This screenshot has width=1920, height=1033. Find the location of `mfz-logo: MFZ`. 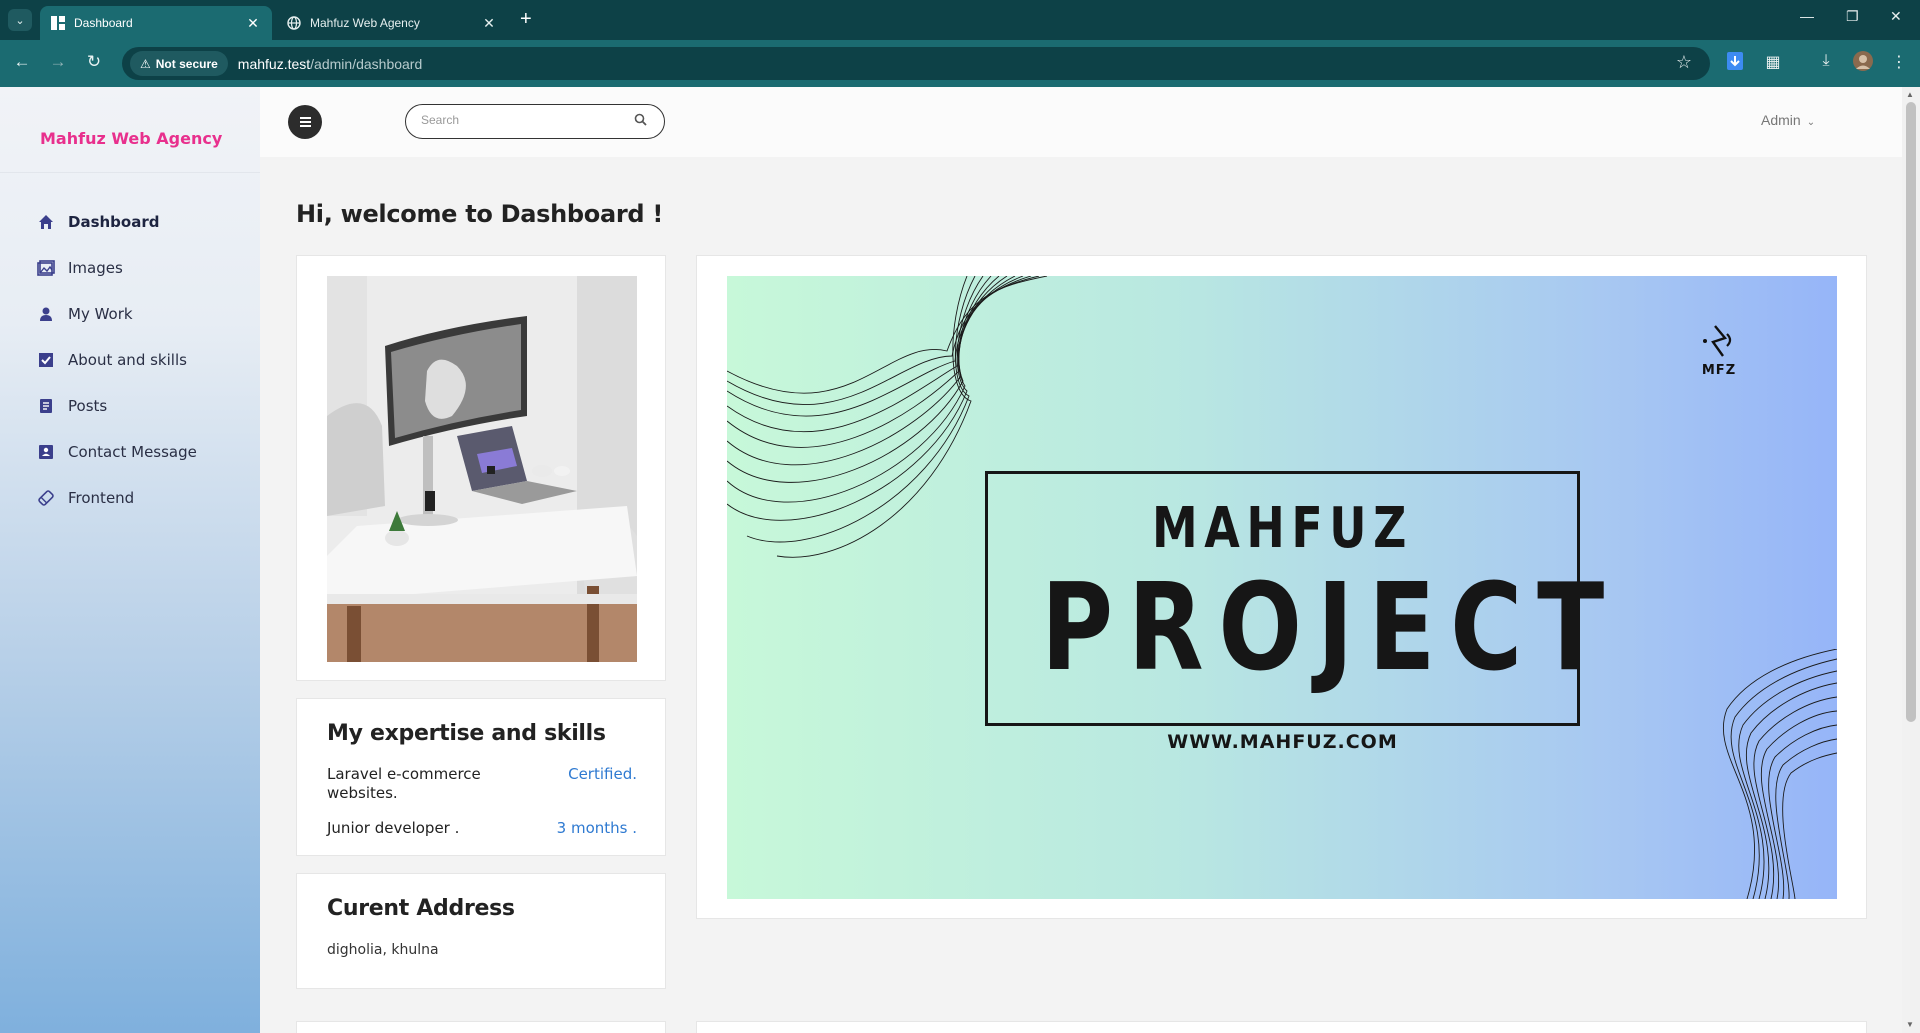

mfz-logo: MFZ is located at coordinates (1719, 351).